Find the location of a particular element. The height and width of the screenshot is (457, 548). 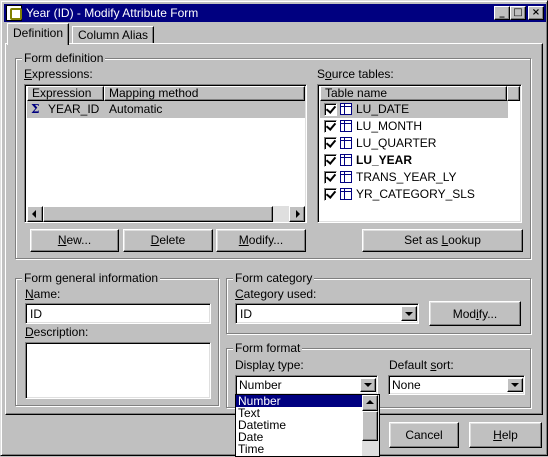

tab-column-alias: Column Alias is located at coordinates (113, 34).